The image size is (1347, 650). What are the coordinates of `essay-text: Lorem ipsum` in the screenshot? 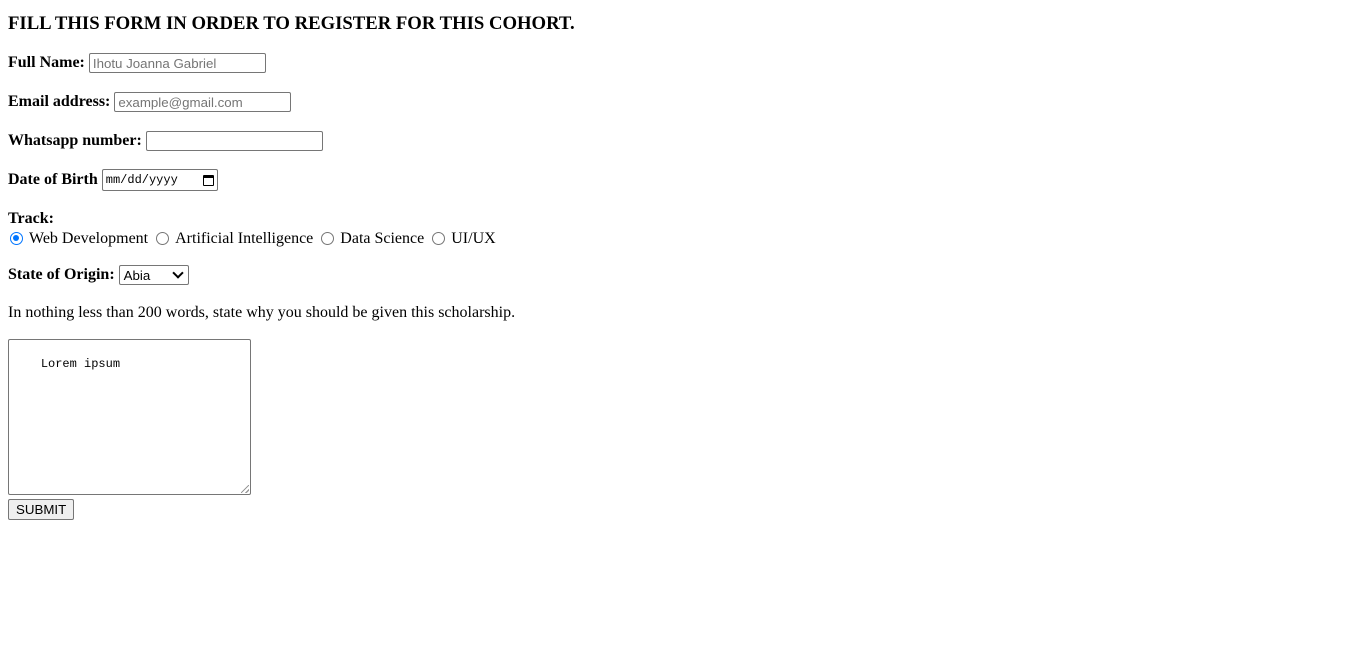 It's located at (80, 364).